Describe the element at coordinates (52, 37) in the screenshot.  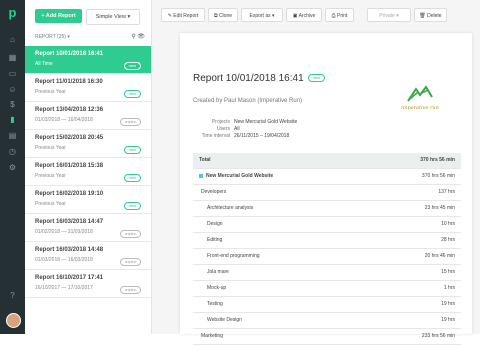
I see `reports-count: REPORT (25) ▾` at that location.